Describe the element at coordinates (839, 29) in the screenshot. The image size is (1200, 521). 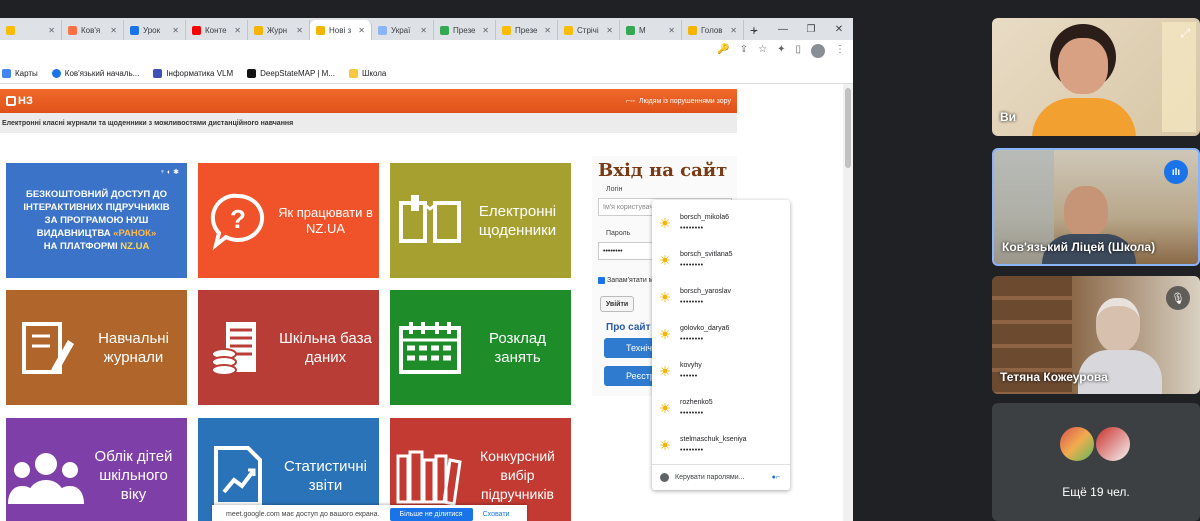
I see `close-window-button: ✕` at that location.